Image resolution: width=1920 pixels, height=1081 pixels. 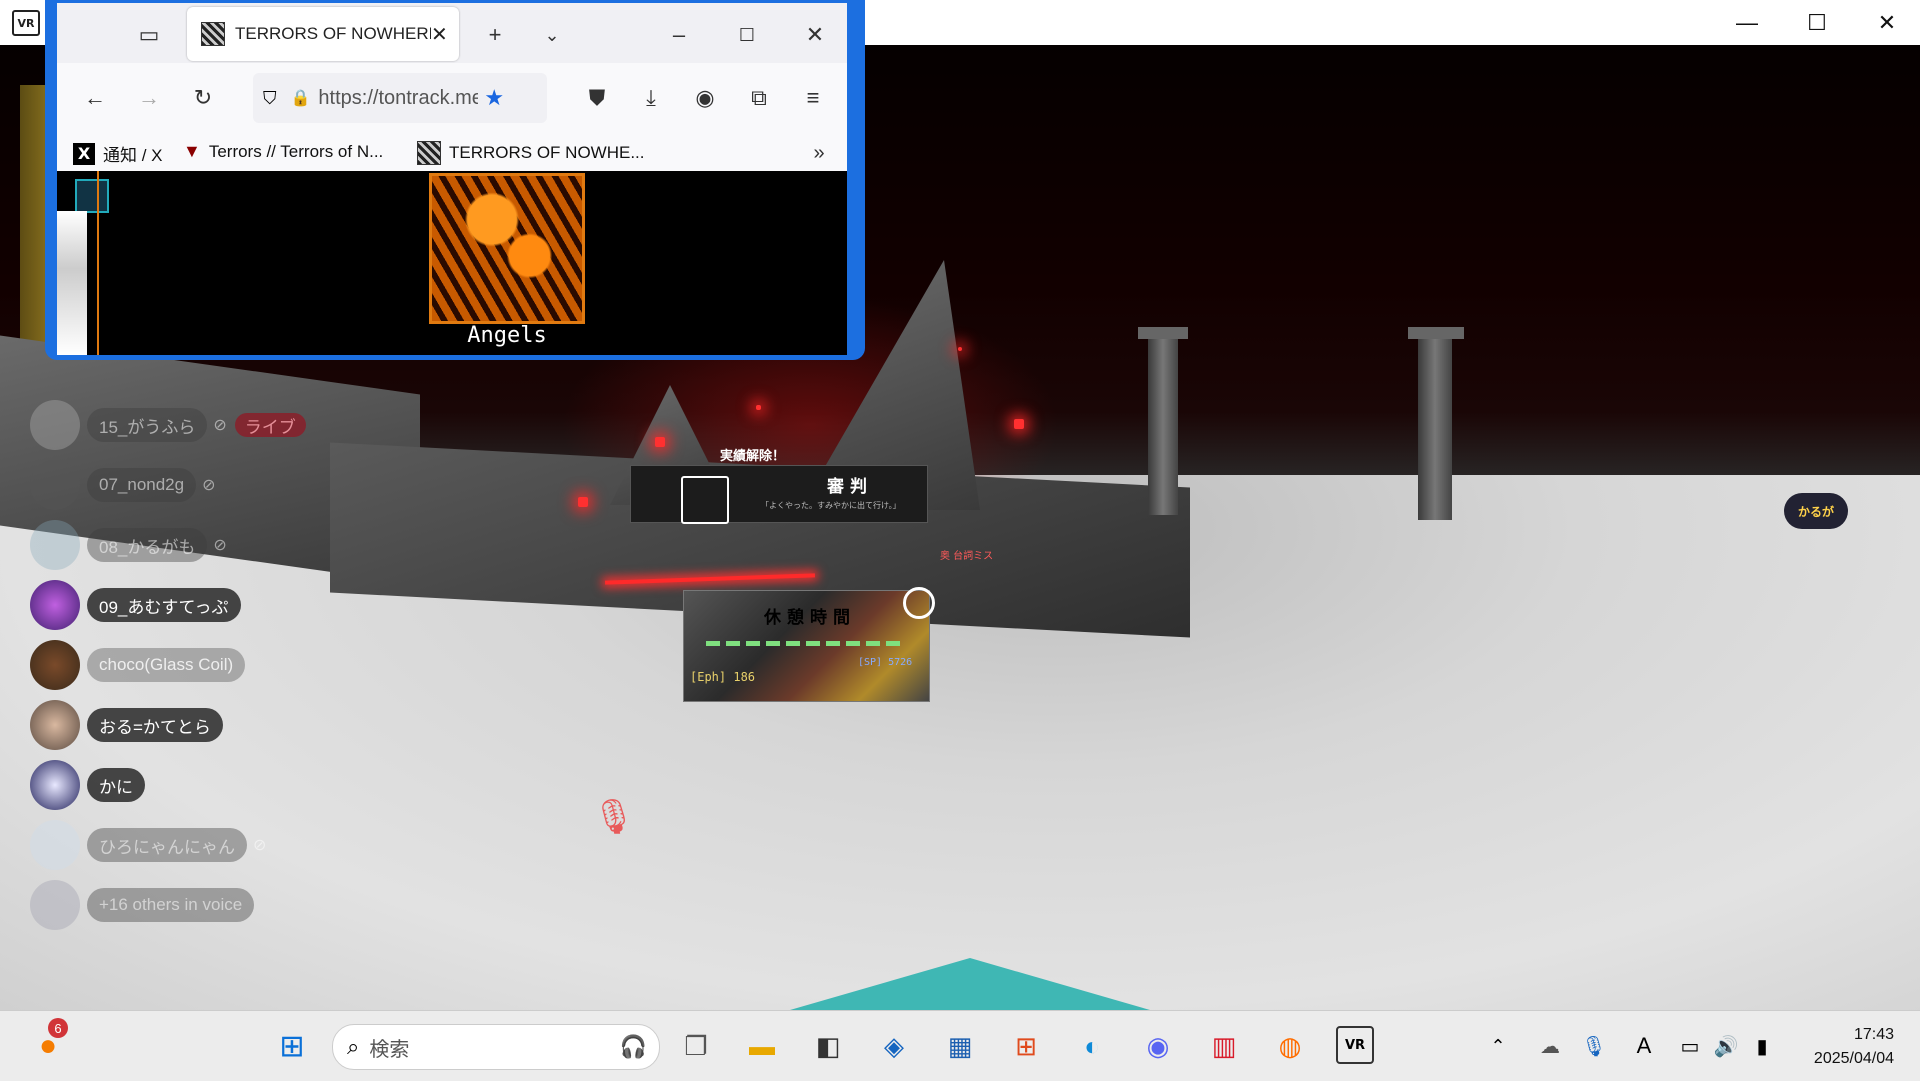 I want to click on volume-icon: 🔊, so click(x=1726, y=1046).